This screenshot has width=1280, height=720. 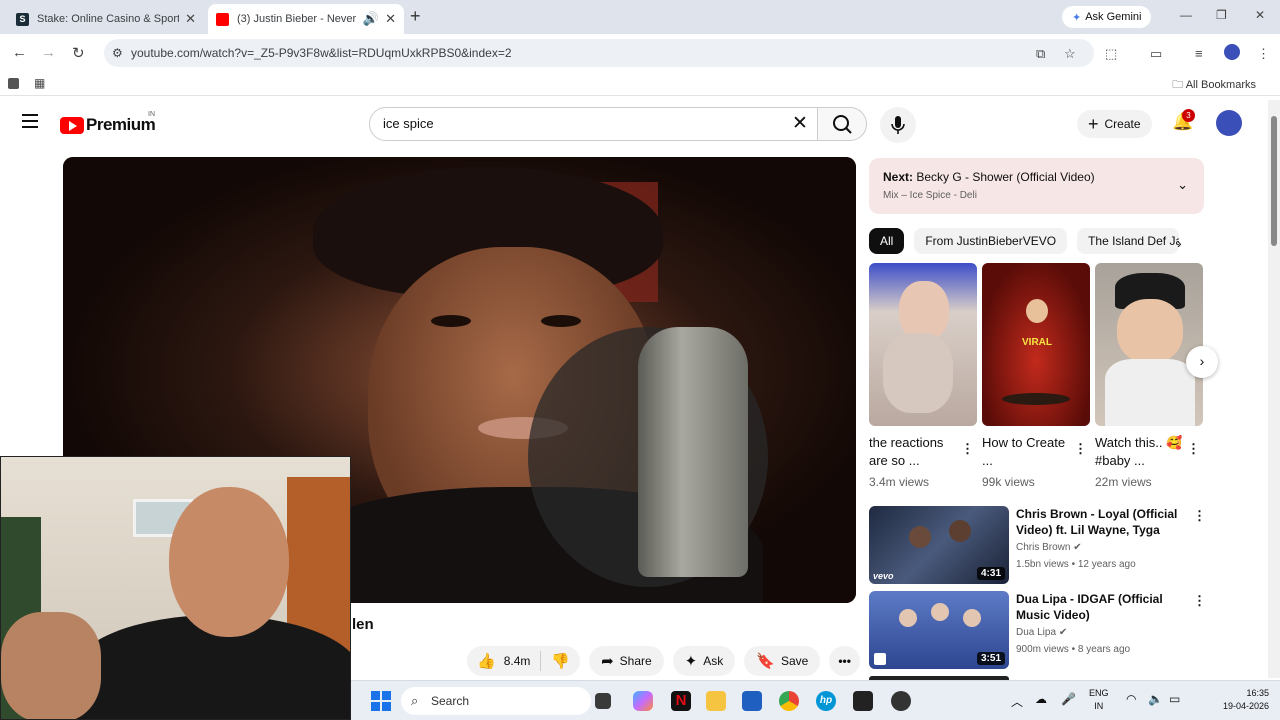 I want to click on share-button: ➦ Share, so click(x=626, y=661).